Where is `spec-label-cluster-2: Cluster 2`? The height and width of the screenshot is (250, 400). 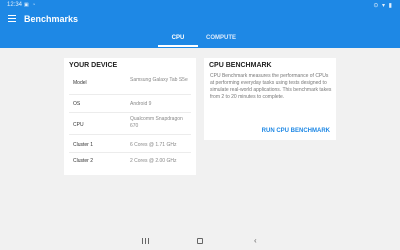 spec-label-cluster-2: Cluster 2 is located at coordinates (83, 161).